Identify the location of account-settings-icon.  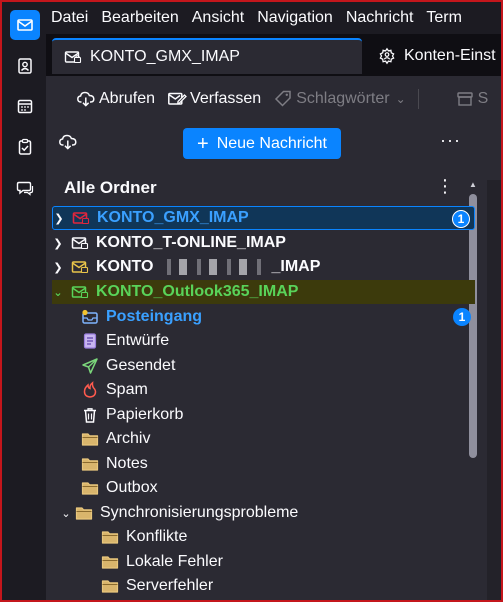
(387, 56).